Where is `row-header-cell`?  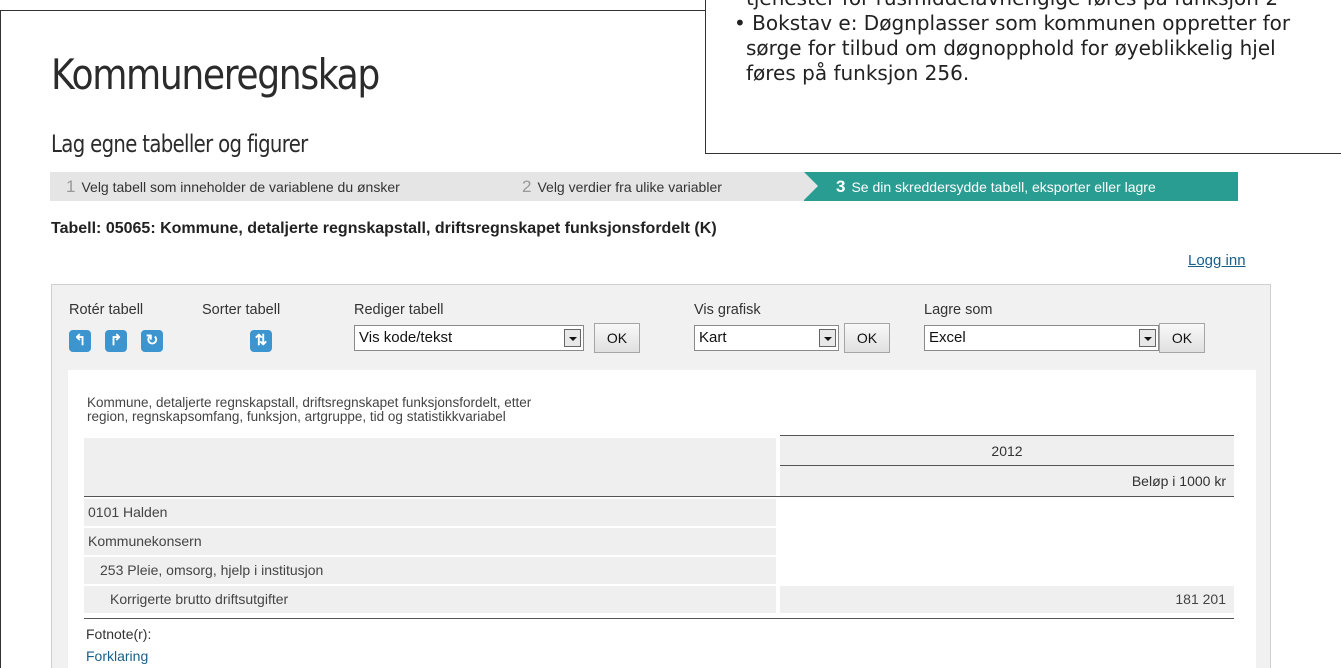
row-header-cell is located at coordinates (430, 467).